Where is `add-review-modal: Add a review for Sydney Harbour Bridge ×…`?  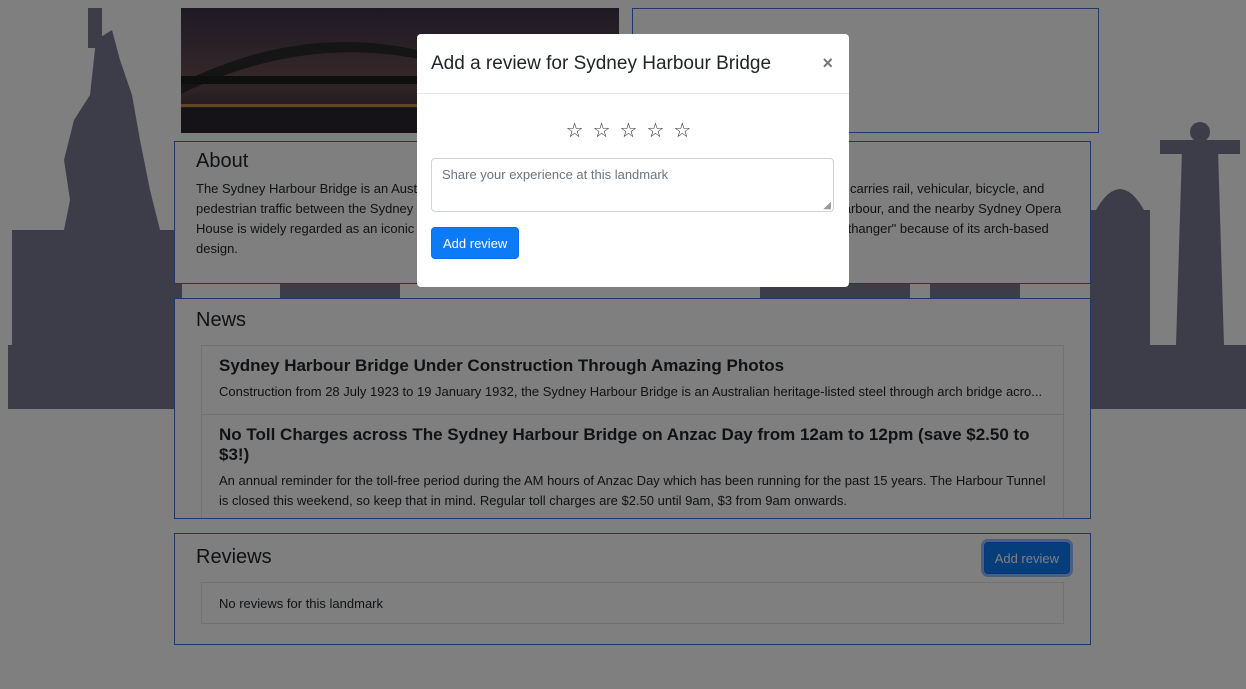 add-review-modal: Add a review for Sydney Harbour Bridge ×… is located at coordinates (633, 160).